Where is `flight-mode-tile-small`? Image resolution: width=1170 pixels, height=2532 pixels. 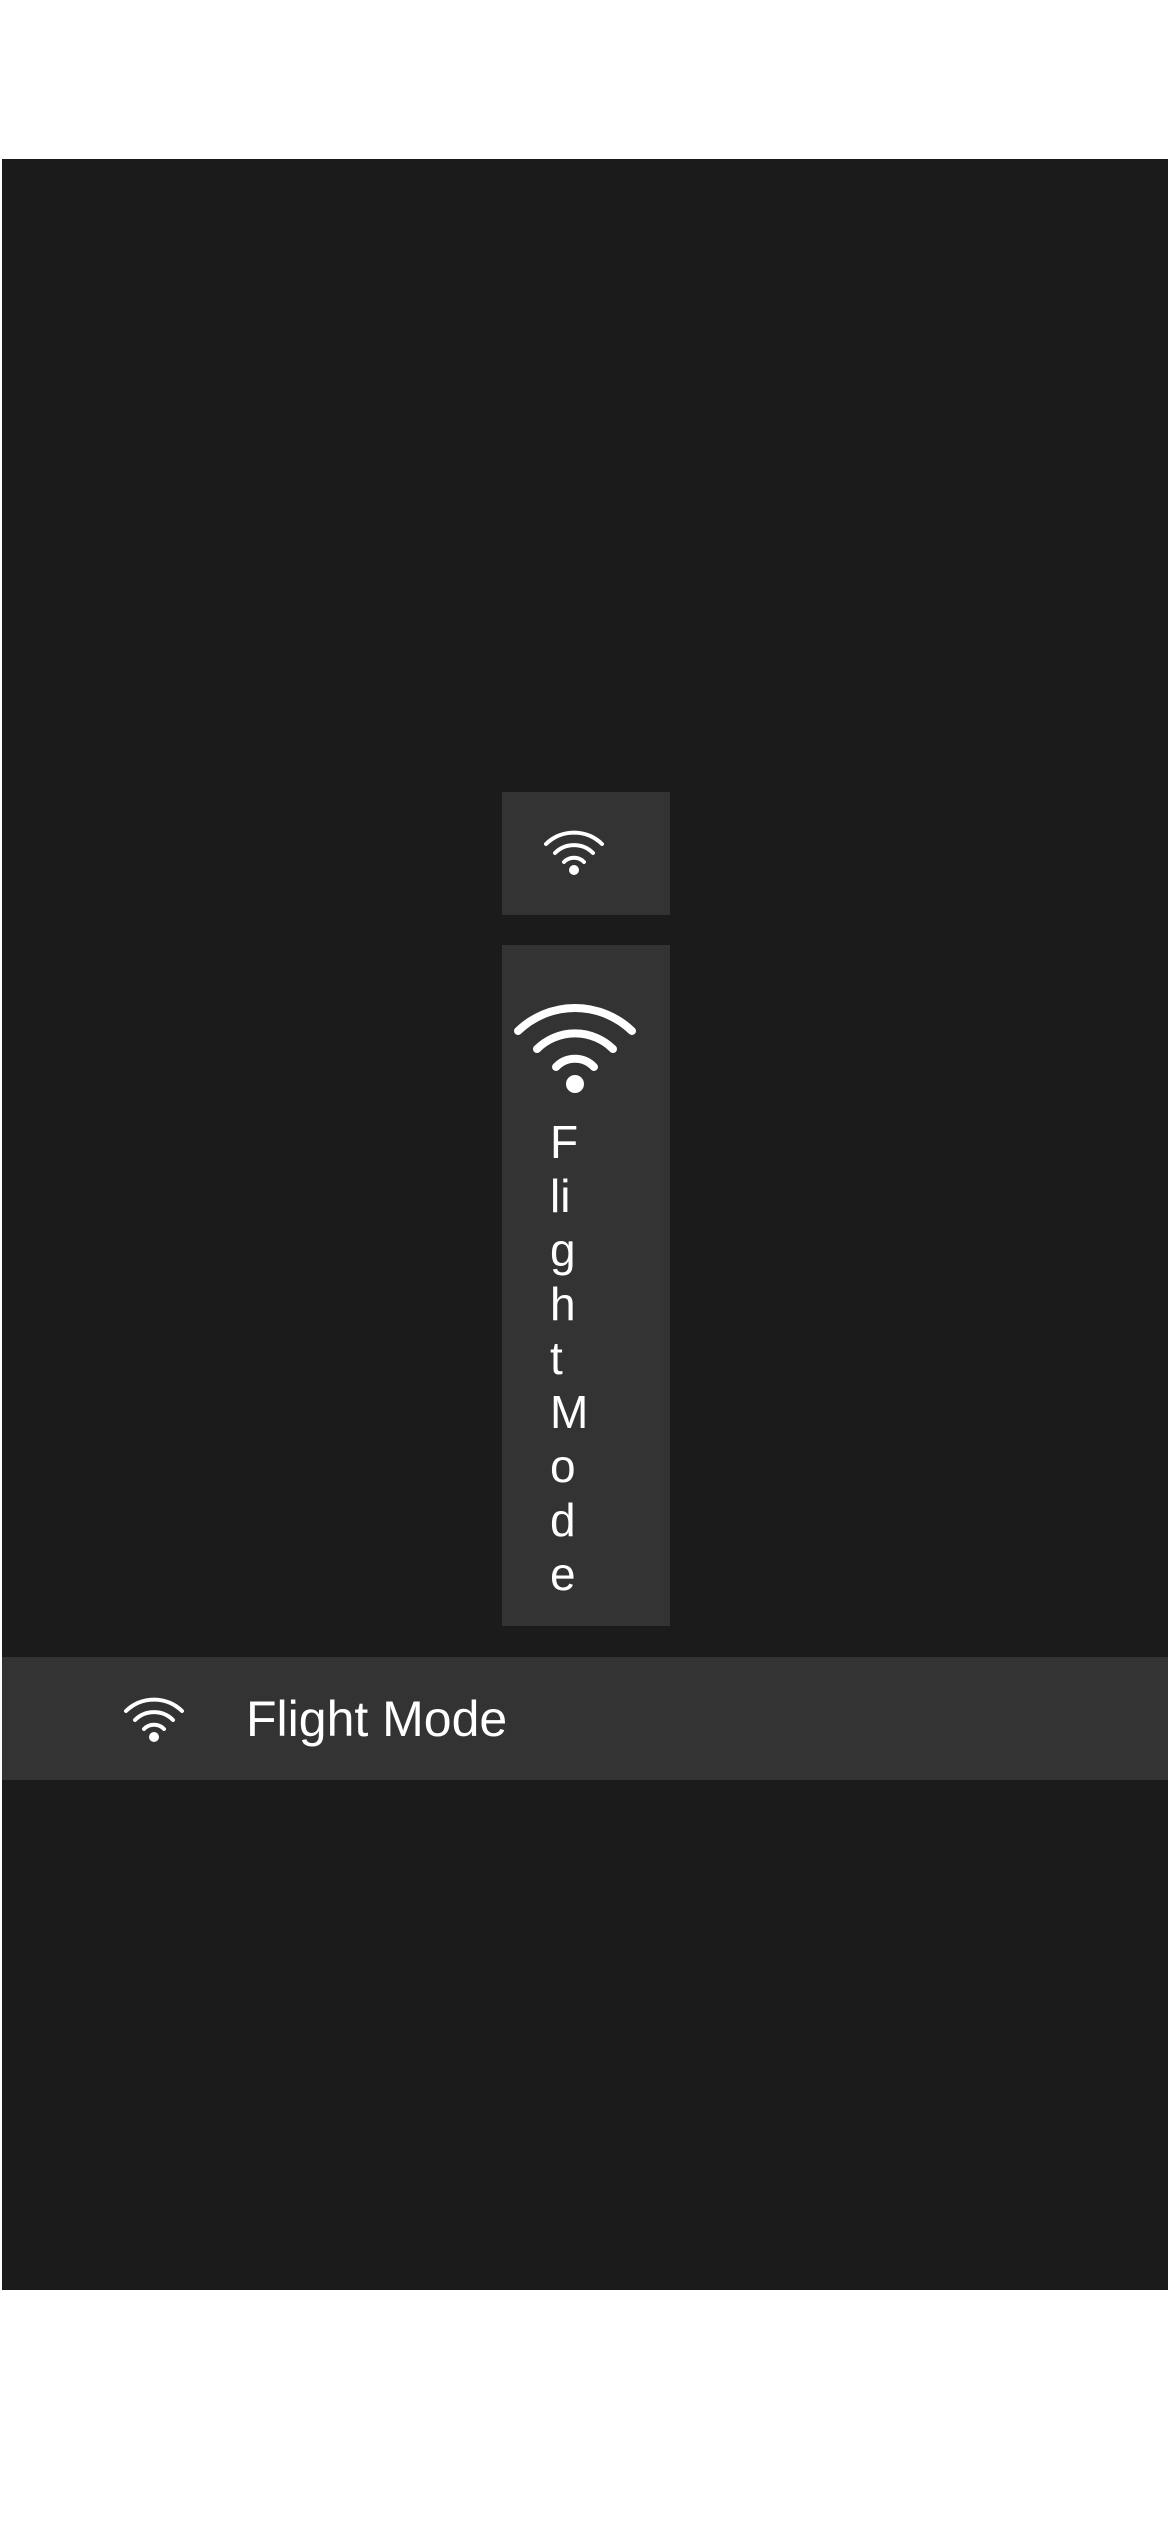 flight-mode-tile-small is located at coordinates (586, 853).